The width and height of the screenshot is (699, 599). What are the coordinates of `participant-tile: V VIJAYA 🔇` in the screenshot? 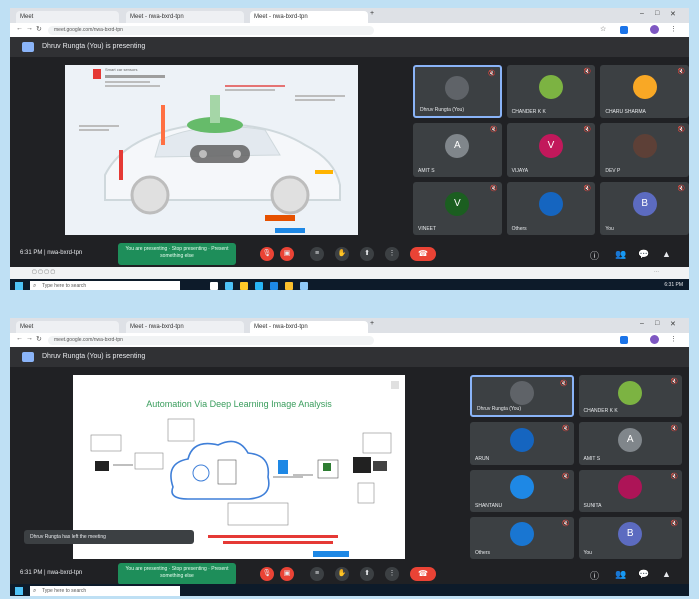 It's located at (551, 150).